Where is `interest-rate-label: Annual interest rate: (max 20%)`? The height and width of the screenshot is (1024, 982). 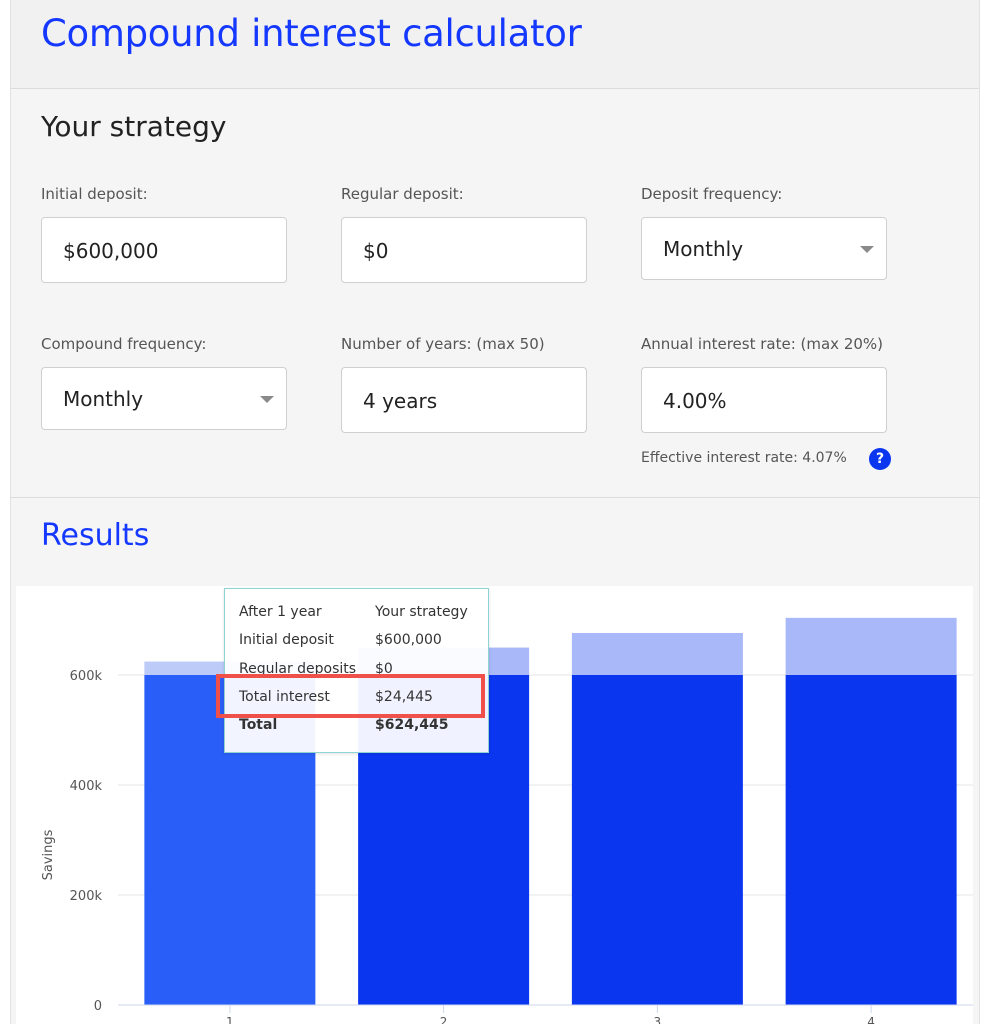
interest-rate-label: Annual interest rate: (max 20%) is located at coordinates (762, 344).